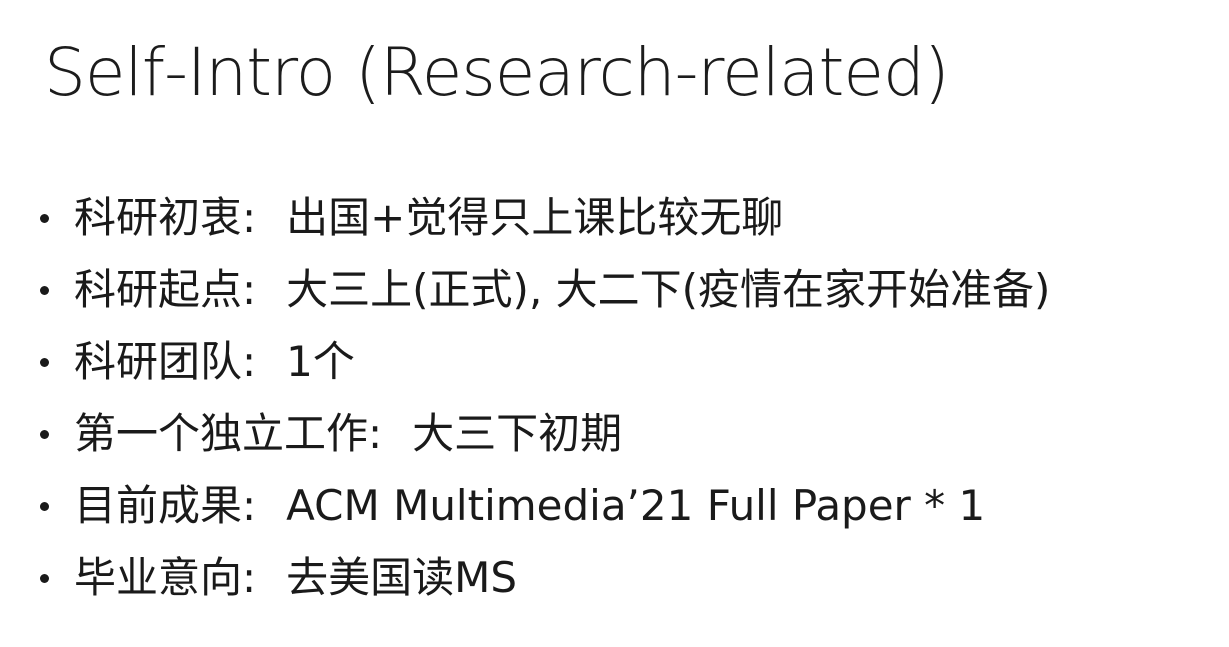 The width and height of the screenshot is (1229, 647). I want to click on bullet-item-graduation-plan: 毕业意向 : 去美国读MS, so click(545, 578).